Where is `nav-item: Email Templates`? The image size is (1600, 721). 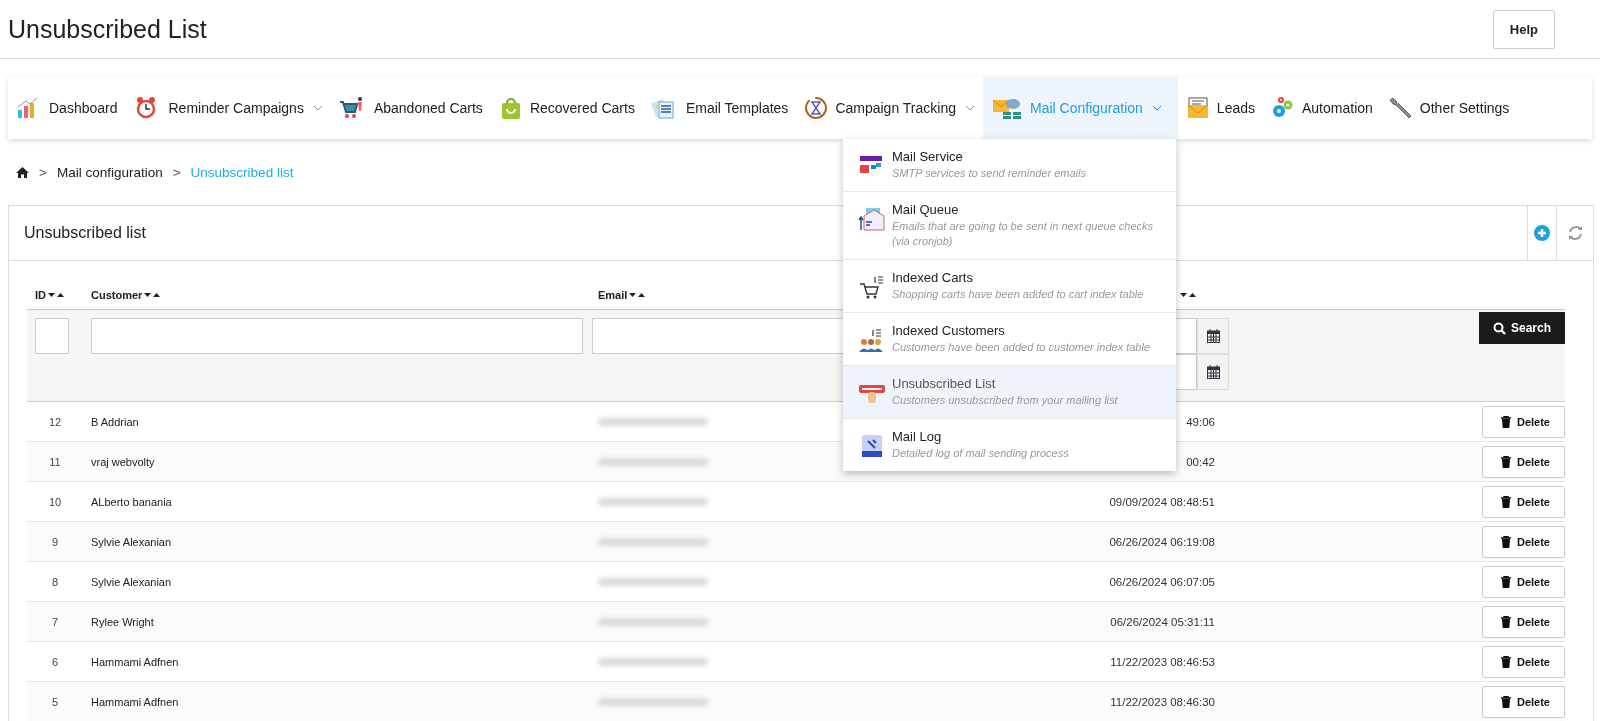
nav-item: Email Templates is located at coordinates (719, 108).